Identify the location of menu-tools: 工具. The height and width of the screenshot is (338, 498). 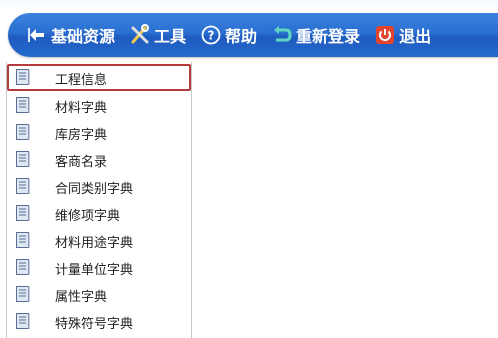
(157, 35).